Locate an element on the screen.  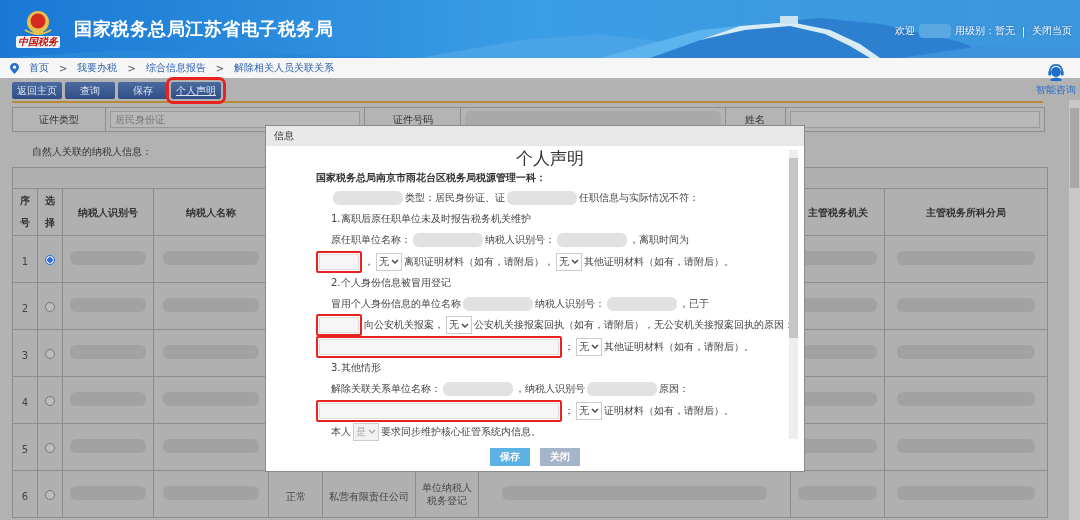
statement-text: 冒用个人身份信息的单位名称 is located at coordinates (396, 304).